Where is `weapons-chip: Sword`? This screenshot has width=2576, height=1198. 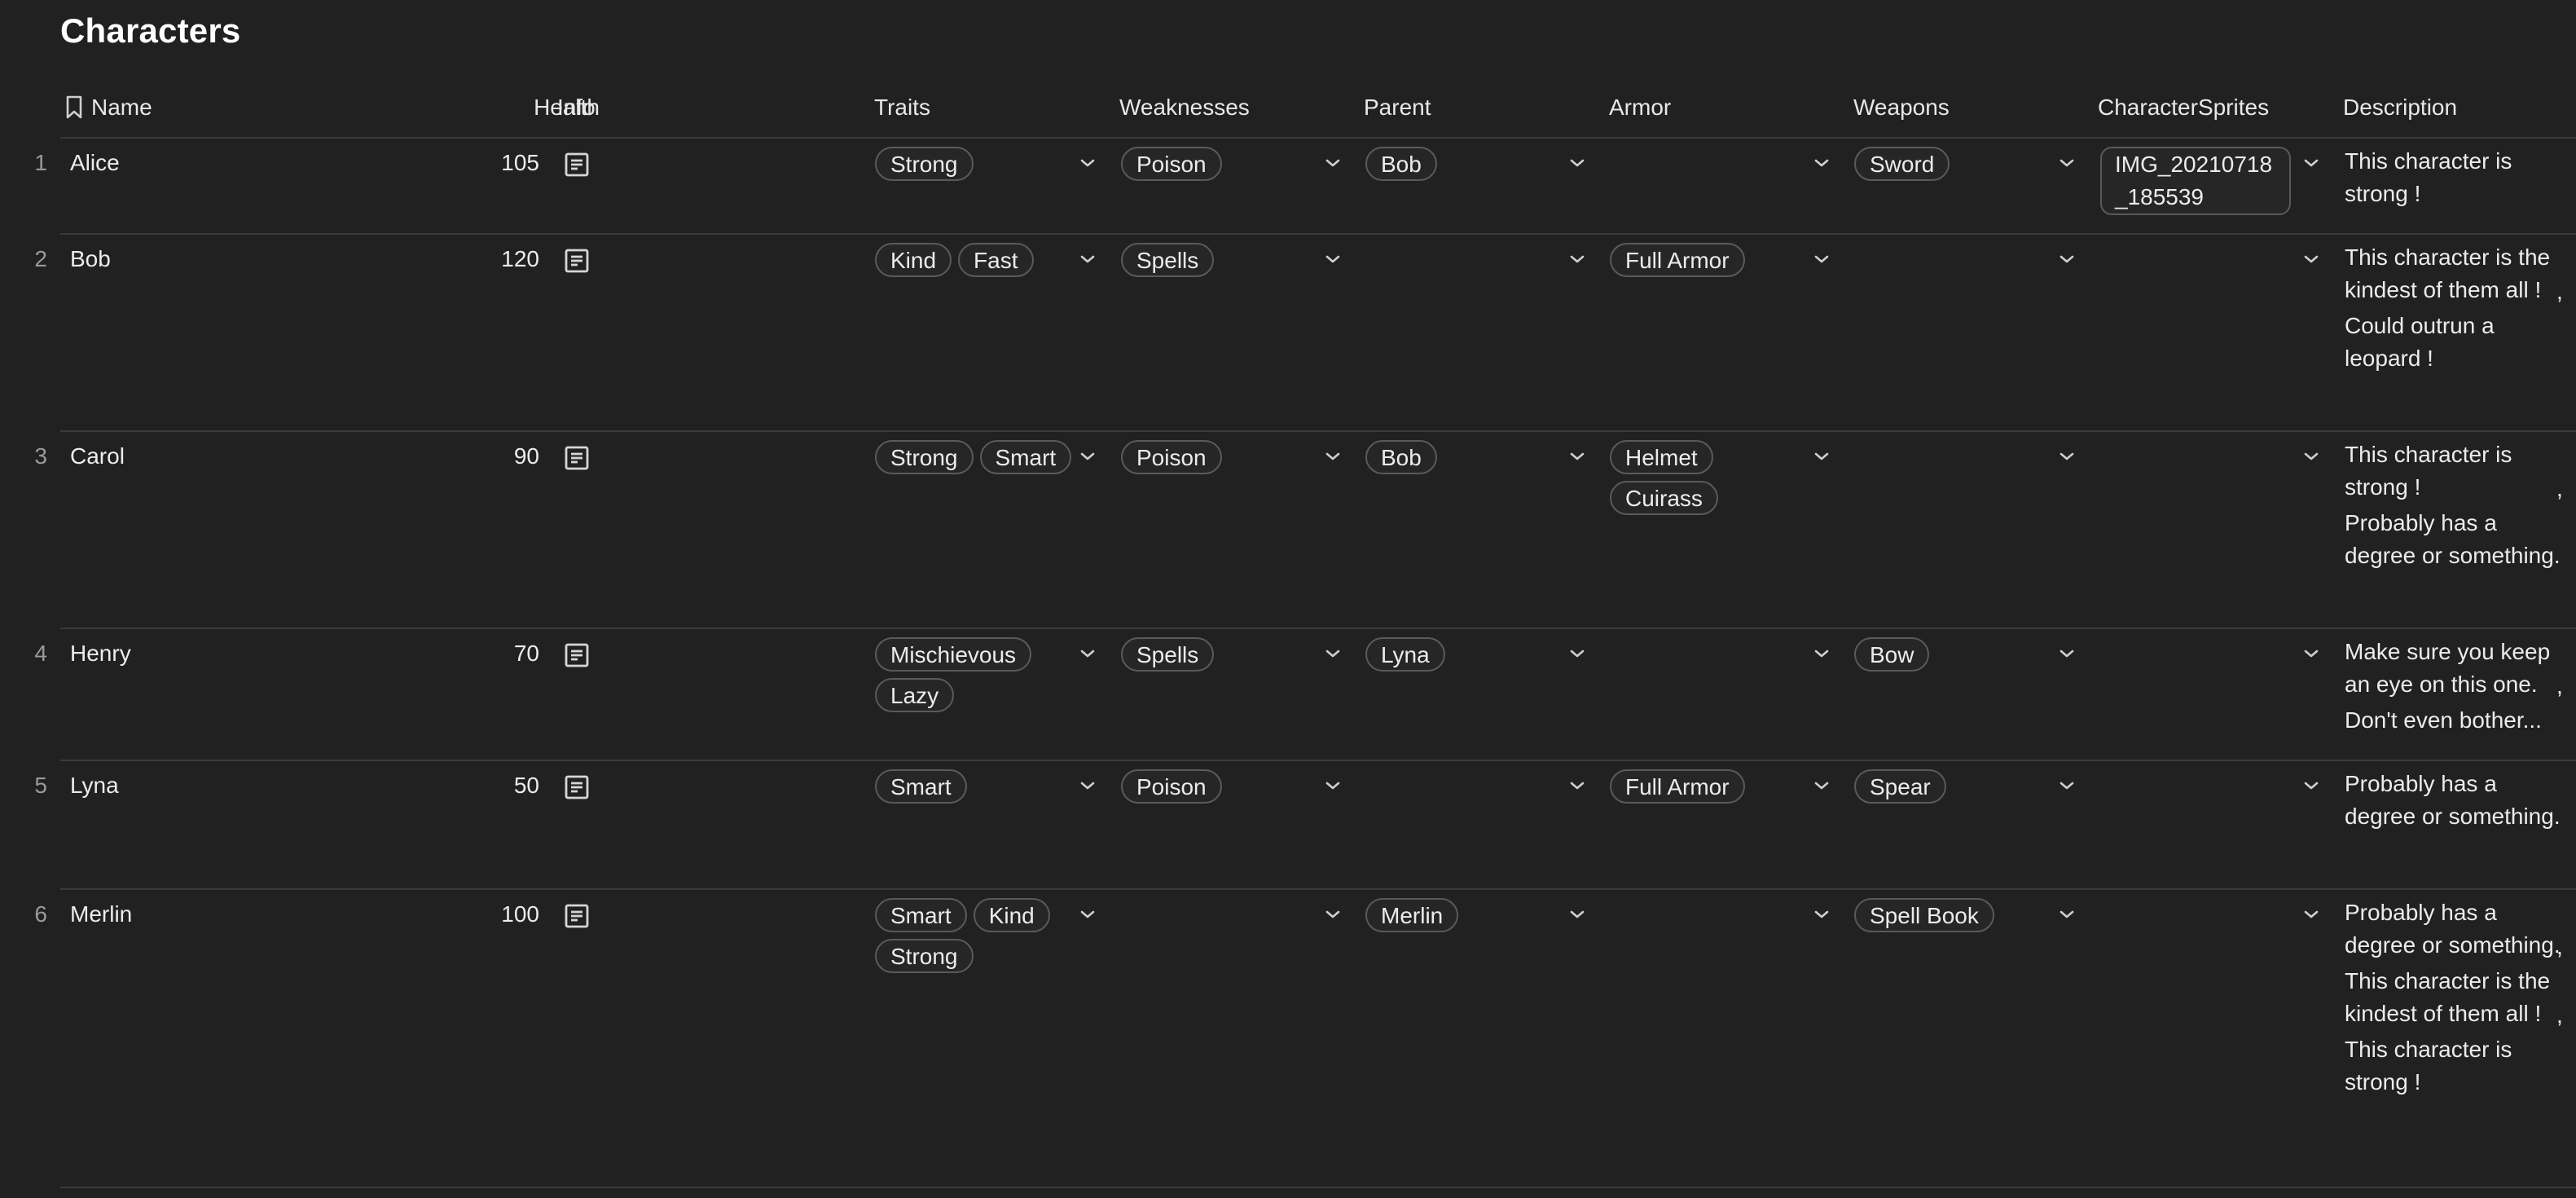 weapons-chip: Sword is located at coordinates (1902, 164).